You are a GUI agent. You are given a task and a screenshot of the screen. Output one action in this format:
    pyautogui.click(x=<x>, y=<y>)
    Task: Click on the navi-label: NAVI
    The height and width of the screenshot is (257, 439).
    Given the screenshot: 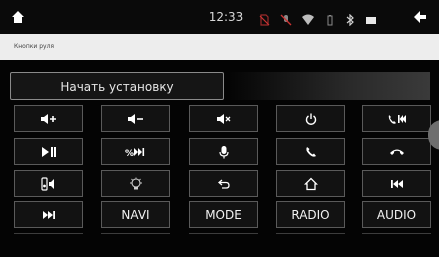 What is the action you would take?
    pyautogui.click(x=135, y=214)
    